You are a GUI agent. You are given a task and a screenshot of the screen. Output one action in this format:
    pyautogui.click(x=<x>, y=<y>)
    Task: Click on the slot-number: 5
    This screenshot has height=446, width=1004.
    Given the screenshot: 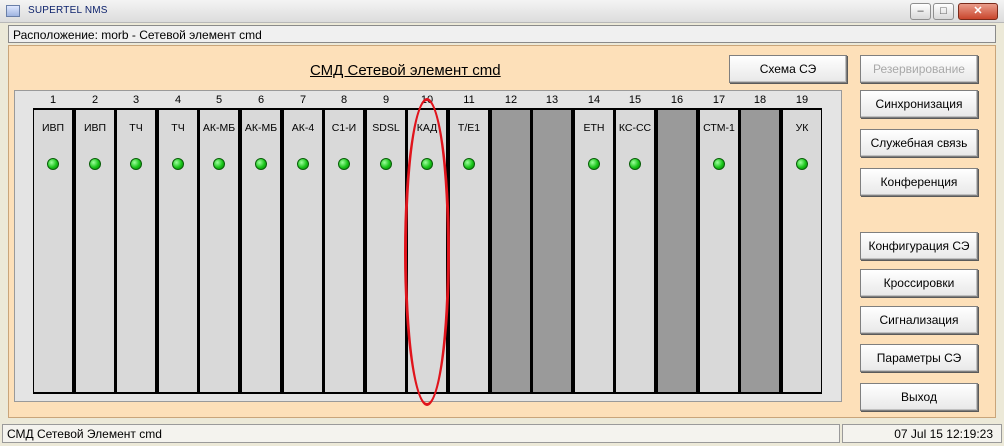 What is the action you would take?
    pyautogui.click(x=219, y=100)
    